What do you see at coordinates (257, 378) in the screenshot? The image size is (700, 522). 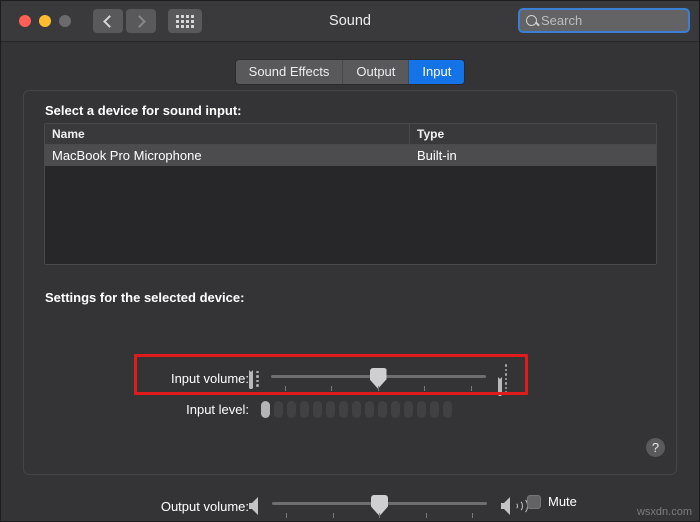 I see `microphone-level-dots-low-icon` at bounding box center [257, 378].